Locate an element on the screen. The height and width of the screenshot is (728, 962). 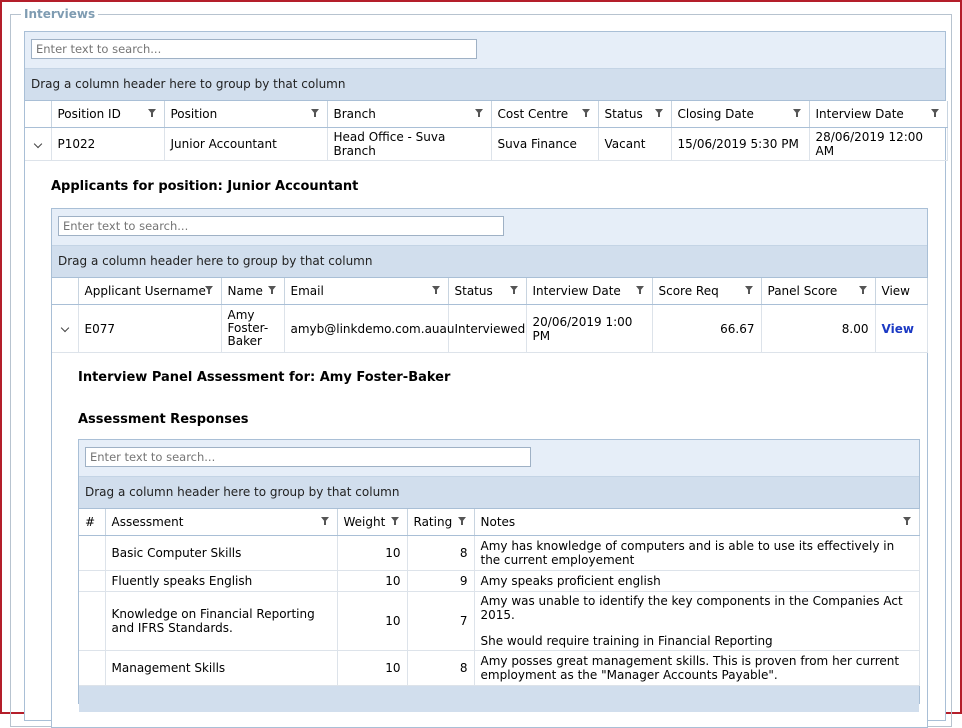
interviews-legend: Interviews is located at coordinates (60, 14).